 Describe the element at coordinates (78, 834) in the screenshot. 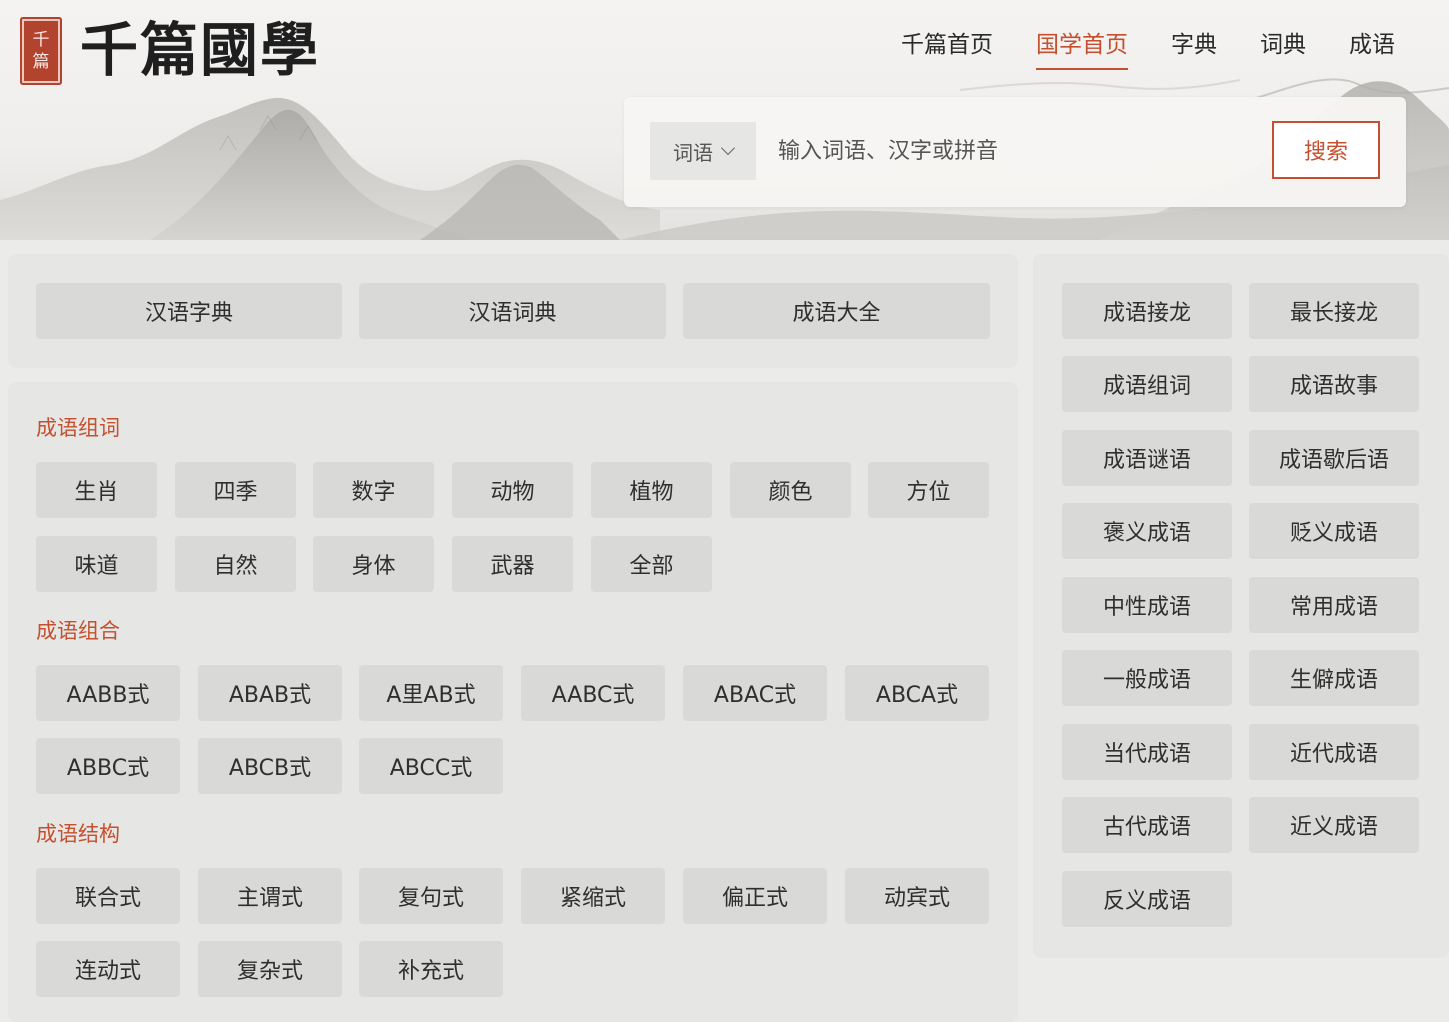

I see `section-title-chengyu-jiegou: 成语结构` at that location.